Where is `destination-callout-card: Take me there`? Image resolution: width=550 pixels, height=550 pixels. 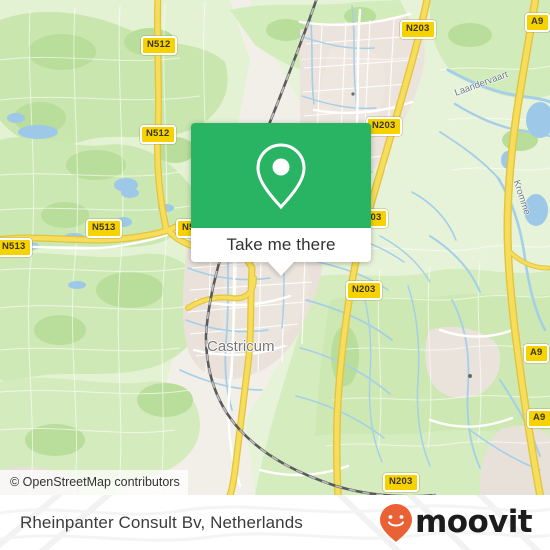 destination-callout-card: Take me there is located at coordinates (281, 199).